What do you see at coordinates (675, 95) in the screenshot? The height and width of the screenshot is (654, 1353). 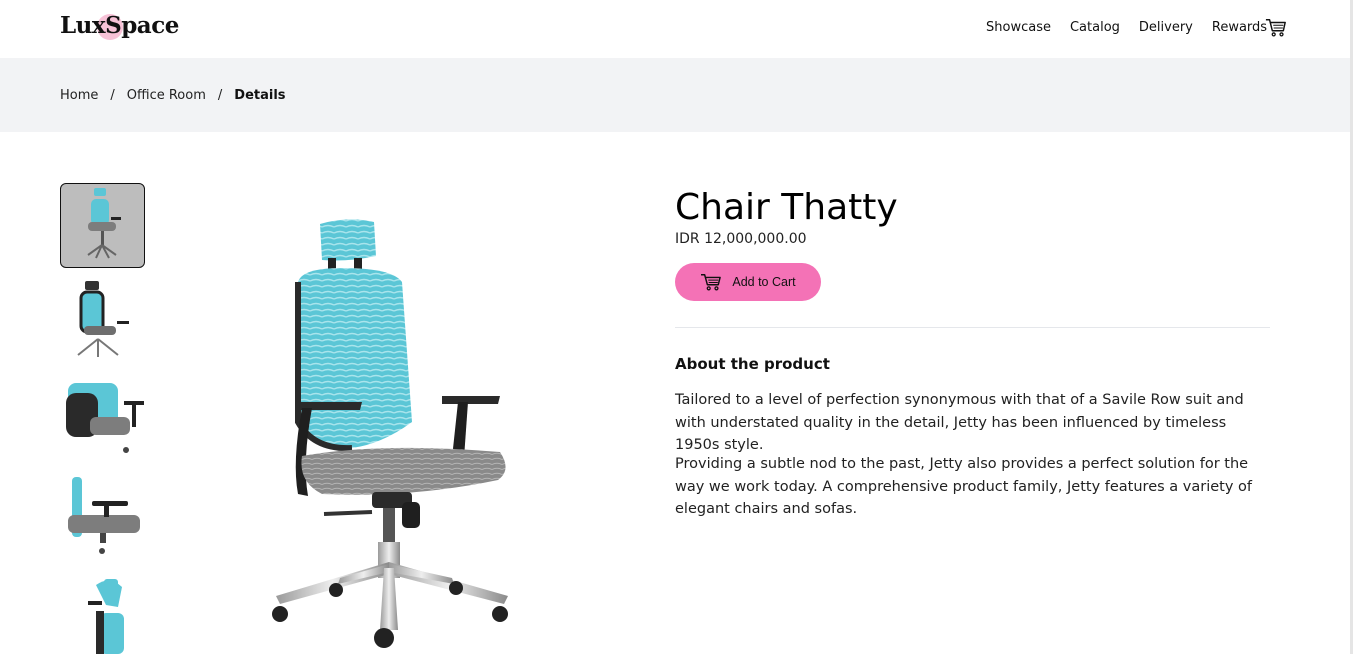 I see `breadcrumb-bar: Home / Office Room / Details` at bounding box center [675, 95].